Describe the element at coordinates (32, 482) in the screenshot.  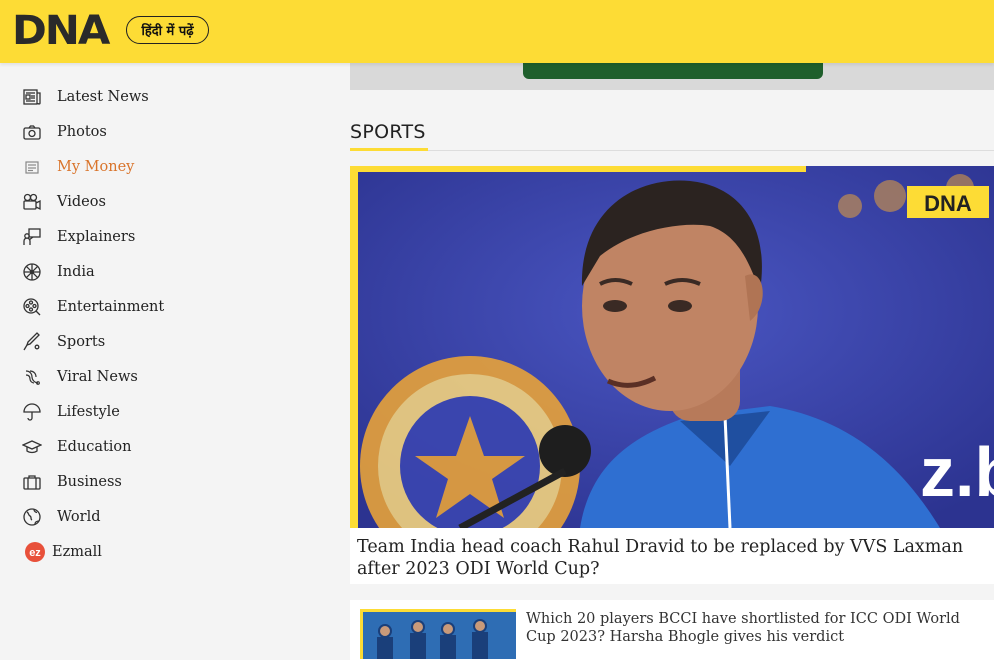
I see `briefcase-icon` at that location.